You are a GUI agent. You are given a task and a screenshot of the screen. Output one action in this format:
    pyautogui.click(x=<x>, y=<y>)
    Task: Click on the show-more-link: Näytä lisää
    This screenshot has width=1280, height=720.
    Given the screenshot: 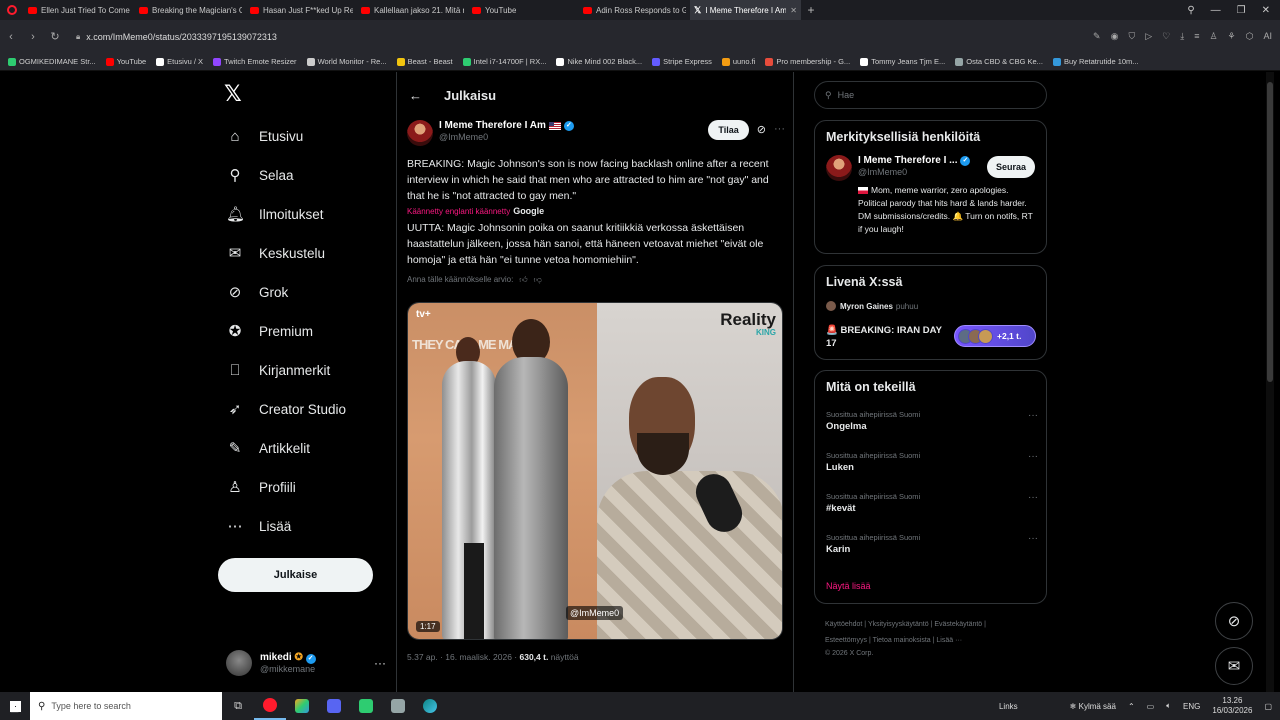 What is the action you would take?
    pyautogui.click(x=848, y=586)
    